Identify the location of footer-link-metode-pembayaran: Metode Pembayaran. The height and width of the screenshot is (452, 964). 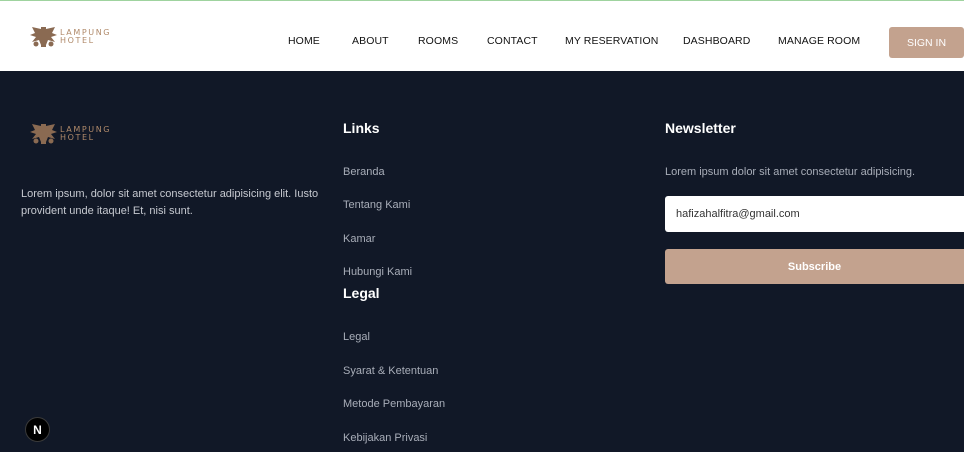
(394, 404).